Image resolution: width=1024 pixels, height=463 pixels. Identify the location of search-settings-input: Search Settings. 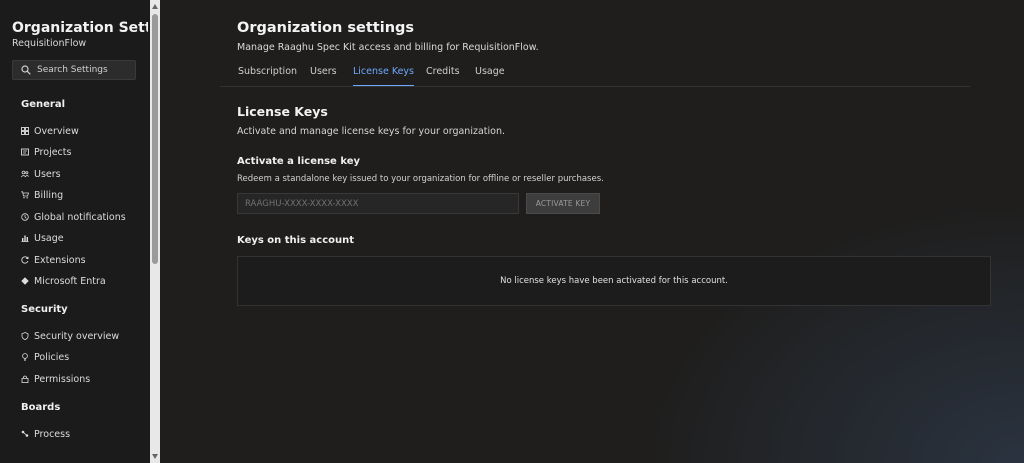
(74, 70).